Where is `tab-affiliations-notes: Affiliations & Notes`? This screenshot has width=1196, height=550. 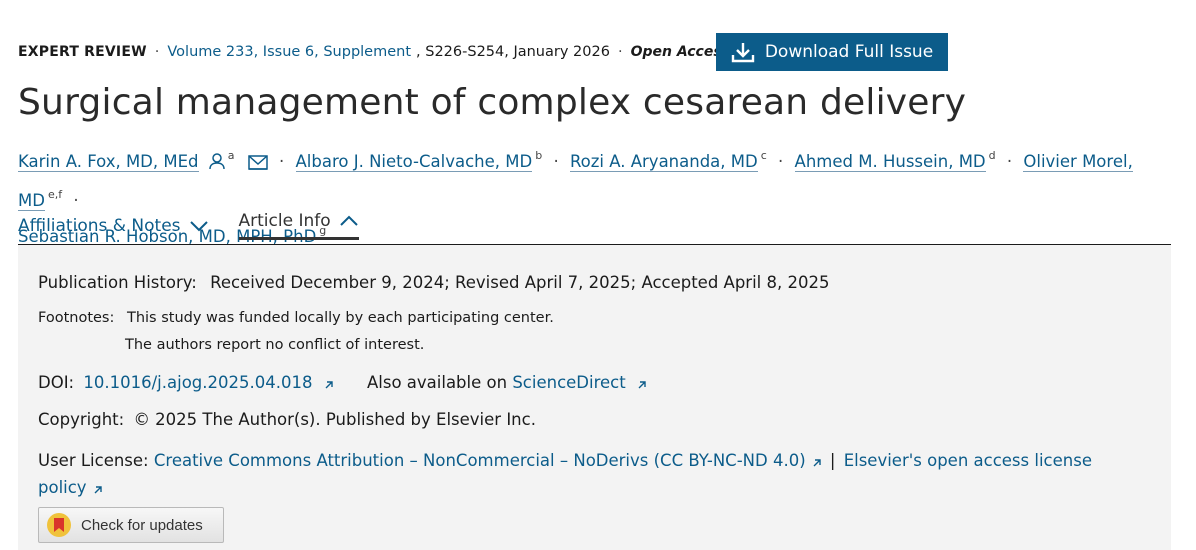
tab-affiliations-notes: Affiliations & Notes is located at coordinates (113, 225).